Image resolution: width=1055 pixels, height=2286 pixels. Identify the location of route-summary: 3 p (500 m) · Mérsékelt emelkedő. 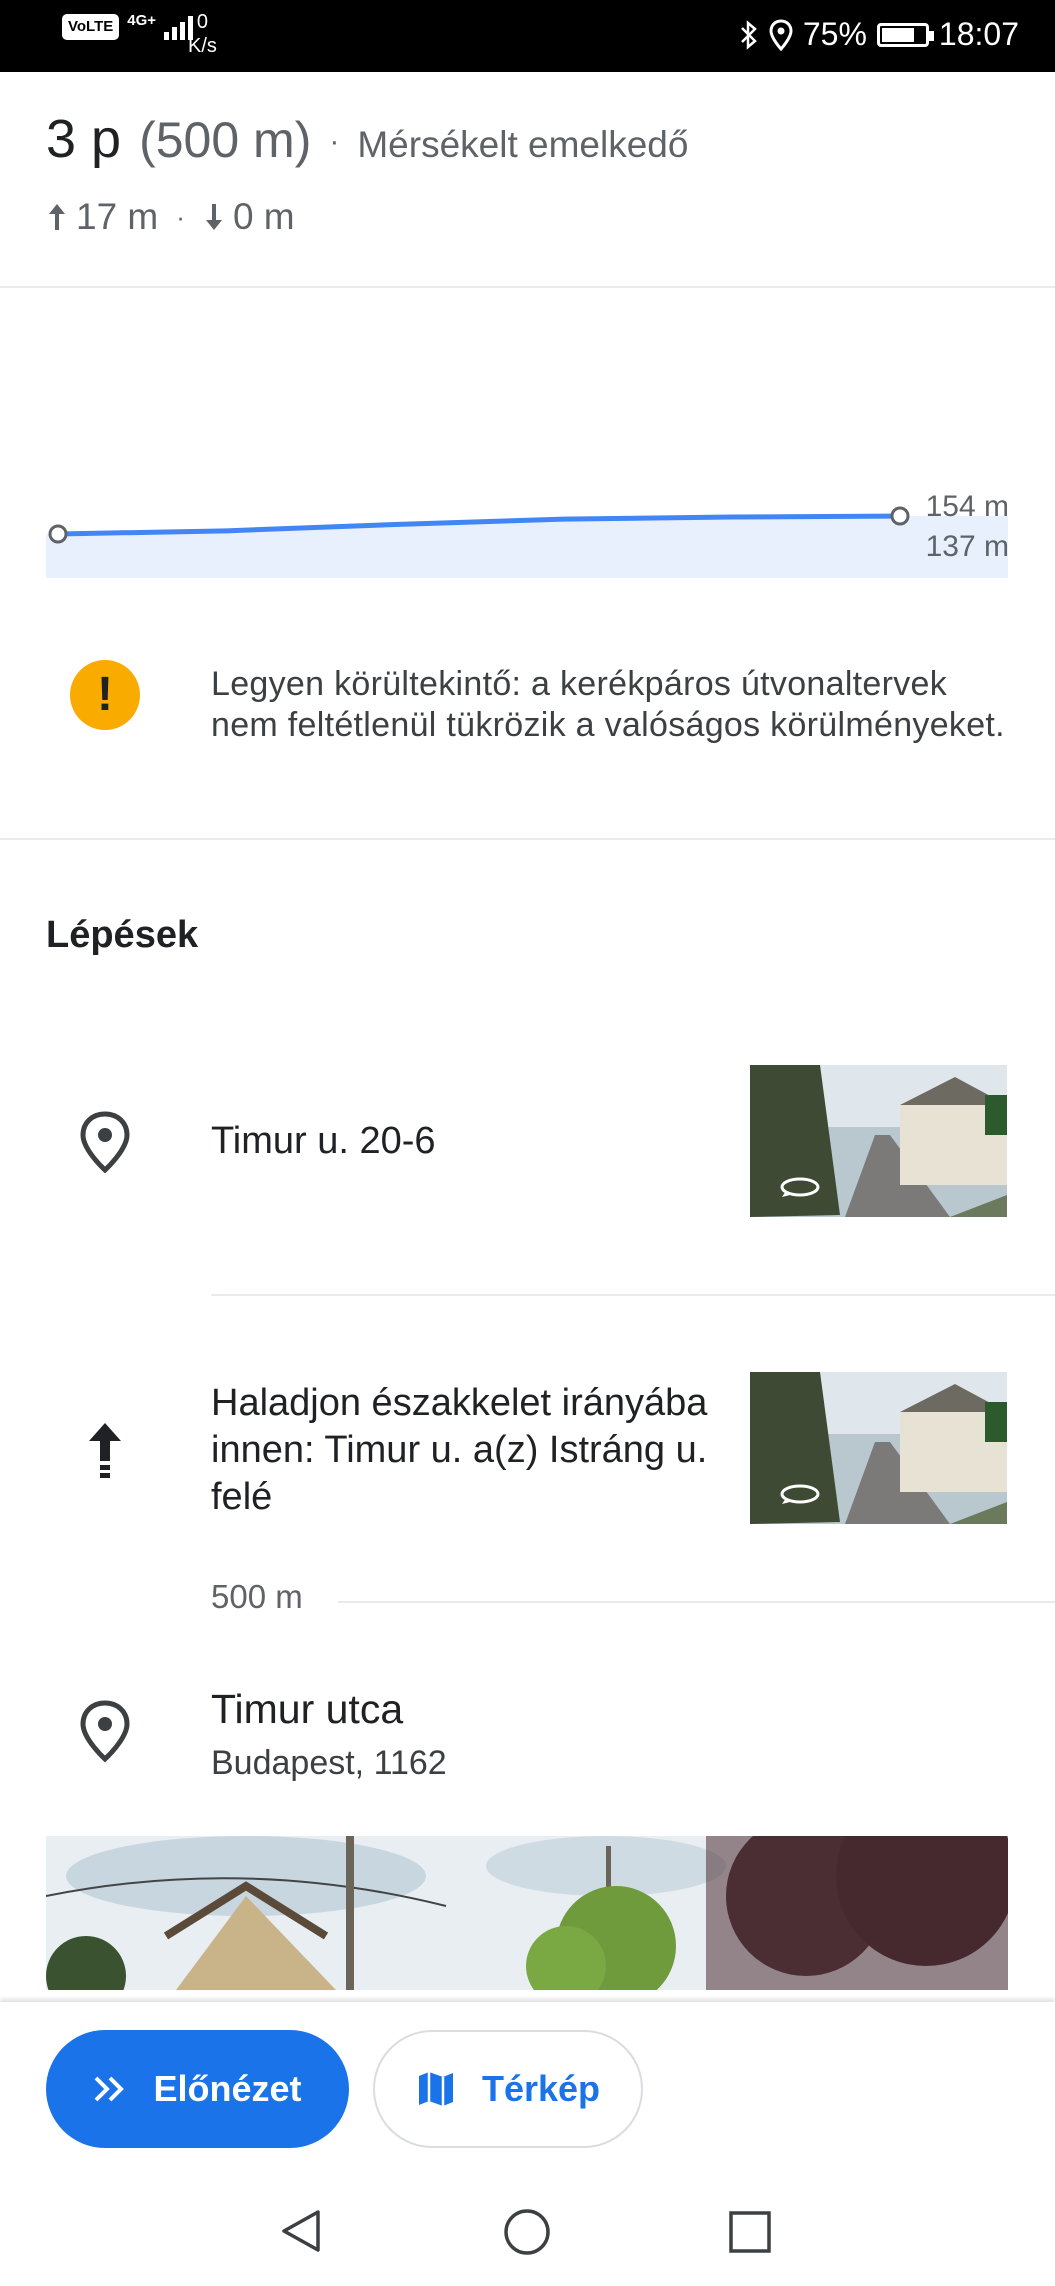
(367, 139).